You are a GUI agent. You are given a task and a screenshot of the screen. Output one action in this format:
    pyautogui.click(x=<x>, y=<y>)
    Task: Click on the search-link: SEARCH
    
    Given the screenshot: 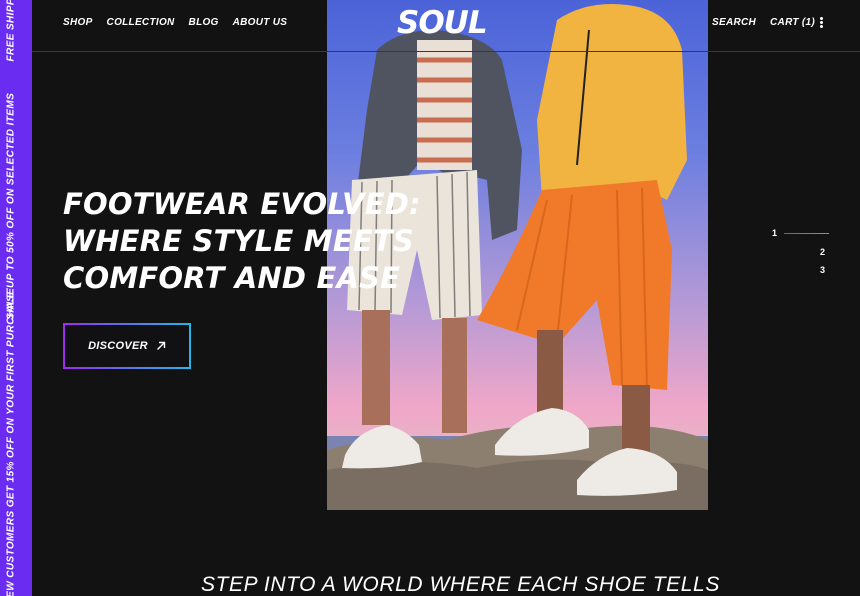 What is the action you would take?
    pyautogui.click(x=734, y=22)
    